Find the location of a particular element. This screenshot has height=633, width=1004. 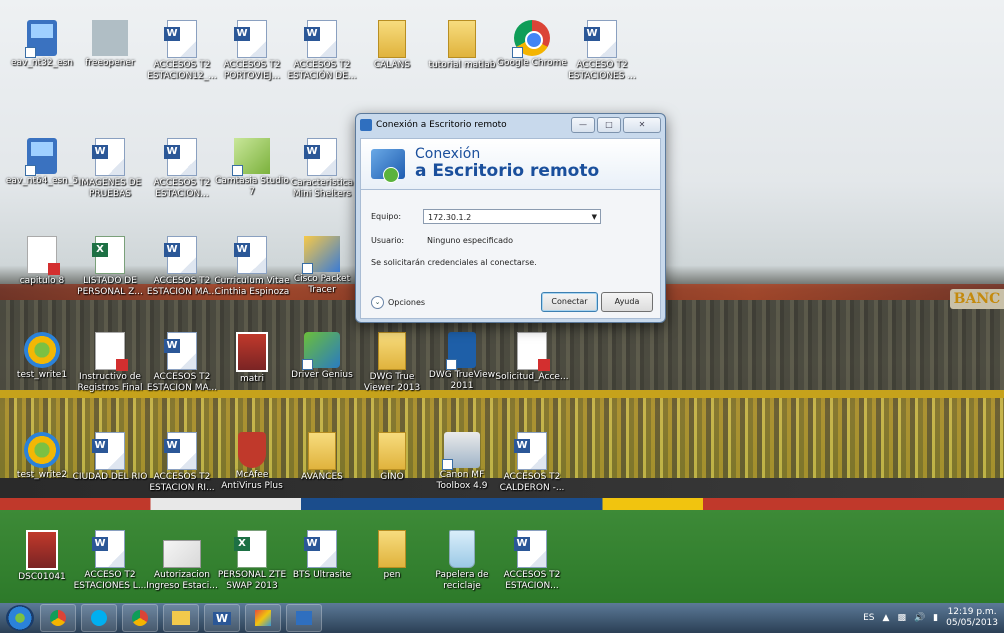

desktop-icon-label: GINO is located at coordinates (392, 477).